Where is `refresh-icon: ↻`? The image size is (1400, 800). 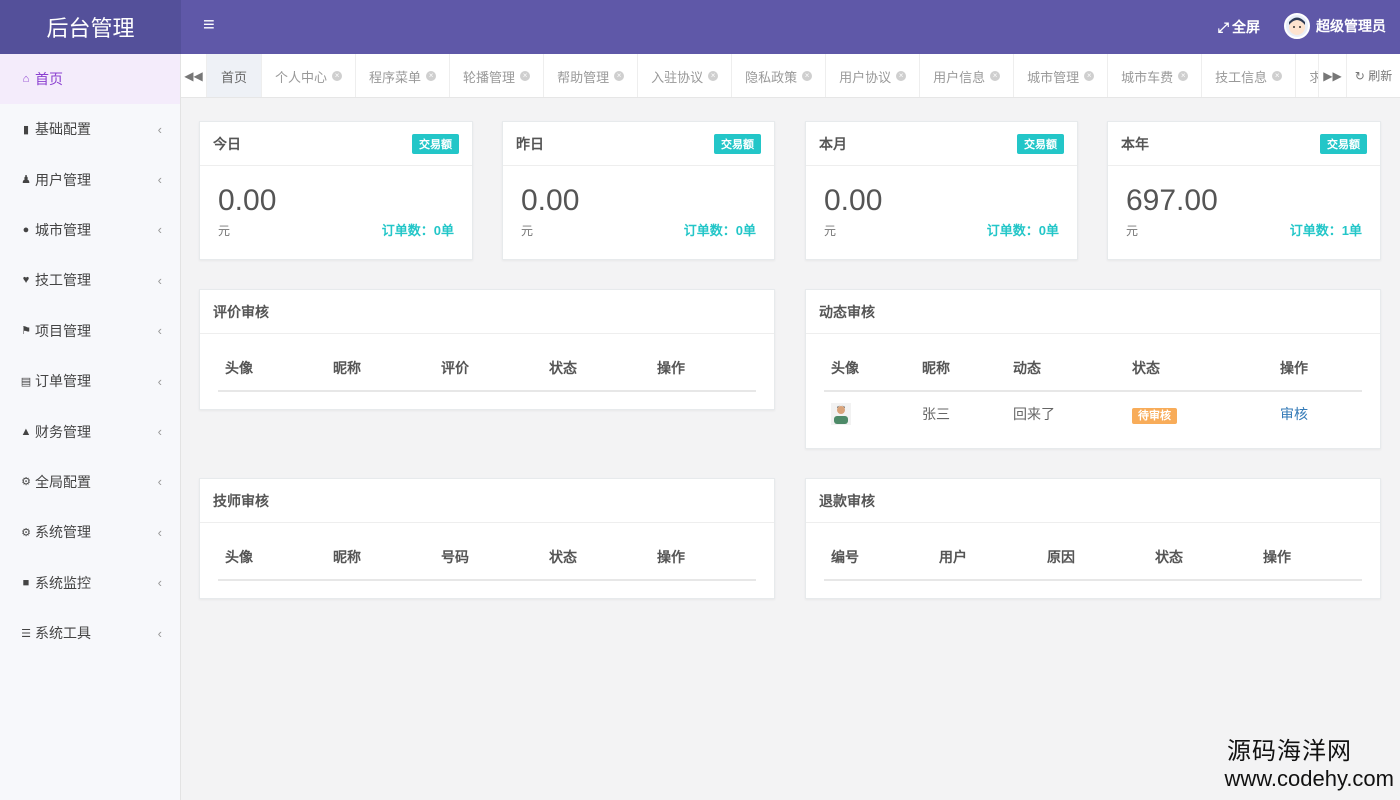 refresh-icon: ↻ is located at coordinates (1359, 75).